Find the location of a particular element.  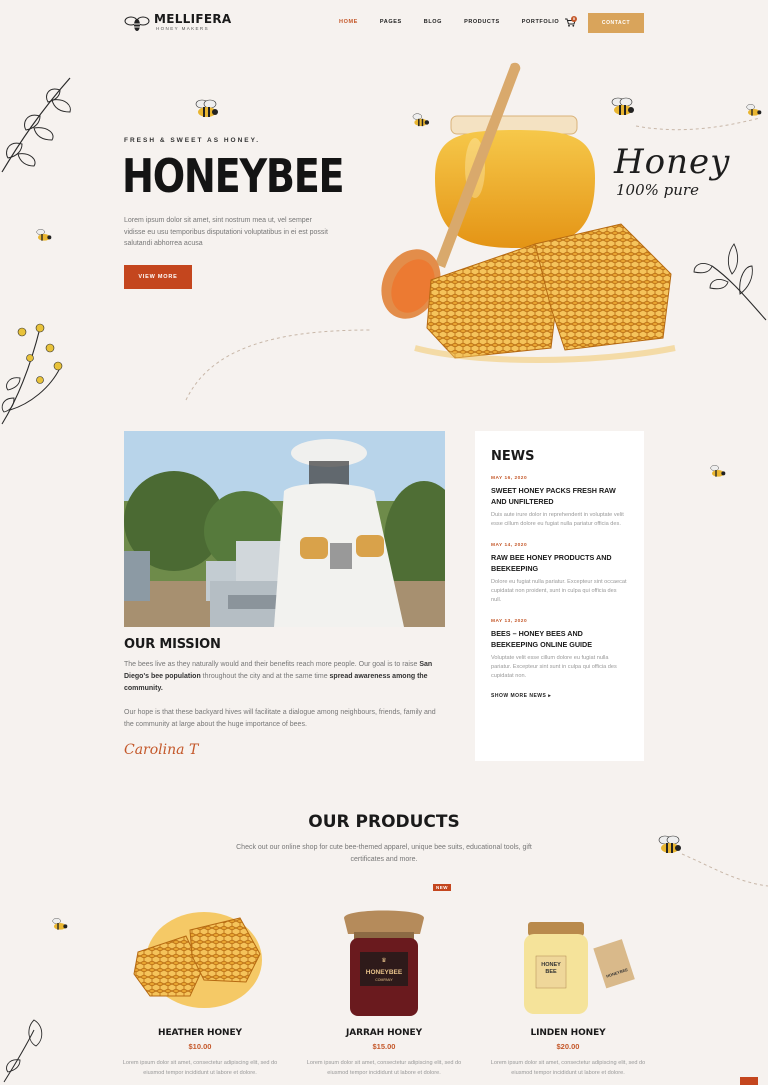

nav-home: HOME is located at coordinates (348, 22).